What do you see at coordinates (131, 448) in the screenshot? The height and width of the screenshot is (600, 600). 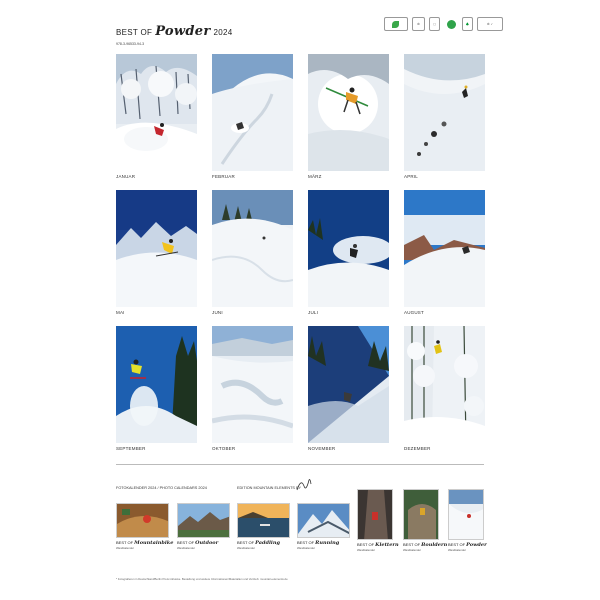 I see `september-label: SEPTEMBER` at bounding box center [131, 448].